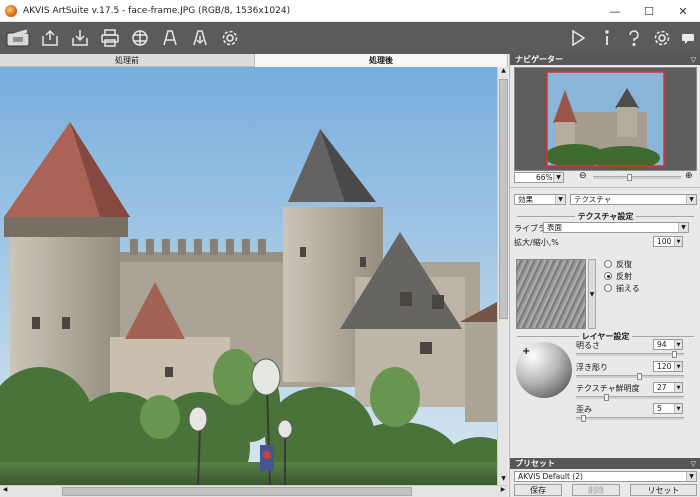 The height and width of the screenshot is (497, 700). Describe the element at coordinates (503, 480) in the screenshot. I see `scroll-down-icon: ▼` at that location.